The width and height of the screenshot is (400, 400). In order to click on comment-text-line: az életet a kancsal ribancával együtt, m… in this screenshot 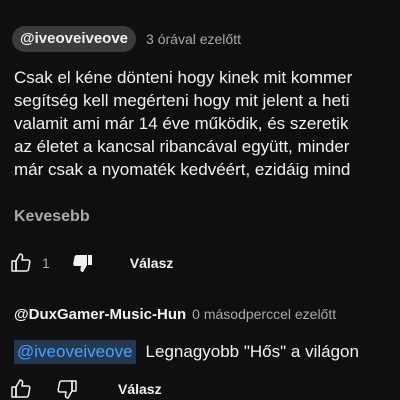, I will do `click(182, 146)`.